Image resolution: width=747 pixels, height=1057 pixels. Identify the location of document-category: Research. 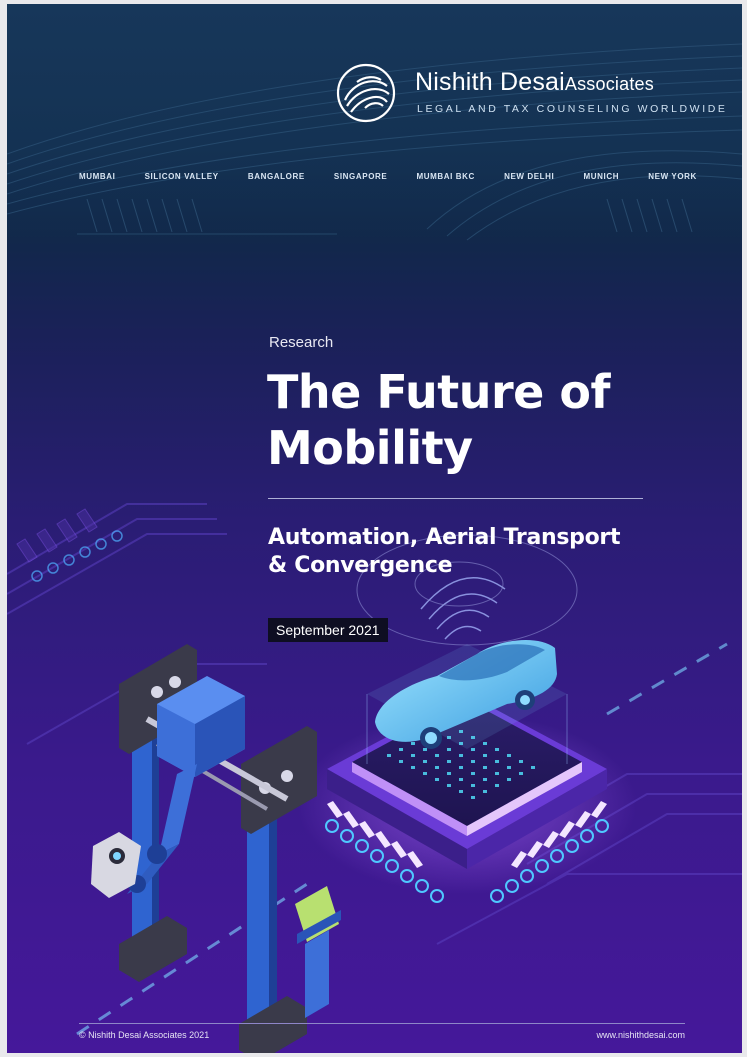
(301, 342).